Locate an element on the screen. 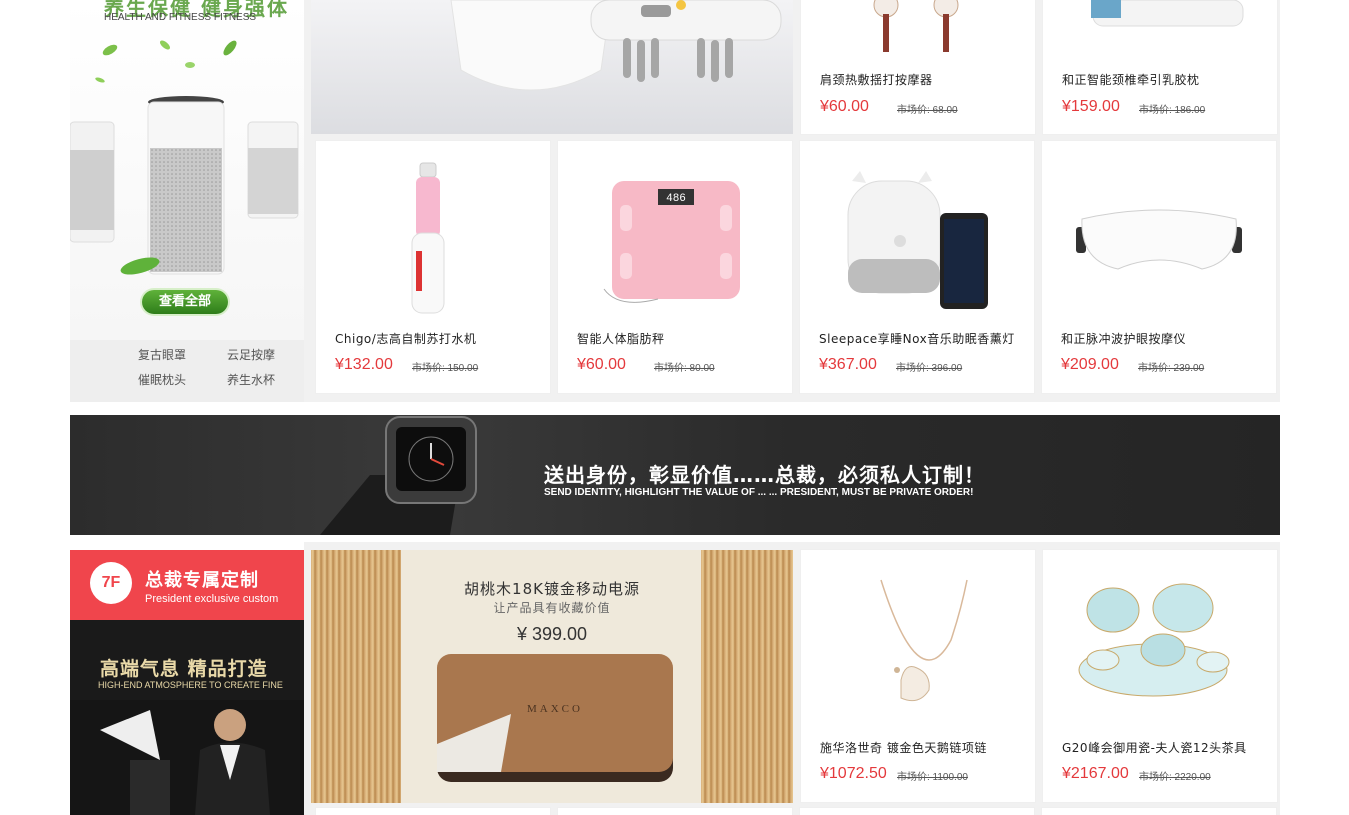 The height and width of the screenshot is (815, 1349). product-card: 施华洛世奇 镀金色天鹅链项链 ¥1072.50 市场价: 1100.00 is located at coordinates (918, 676).